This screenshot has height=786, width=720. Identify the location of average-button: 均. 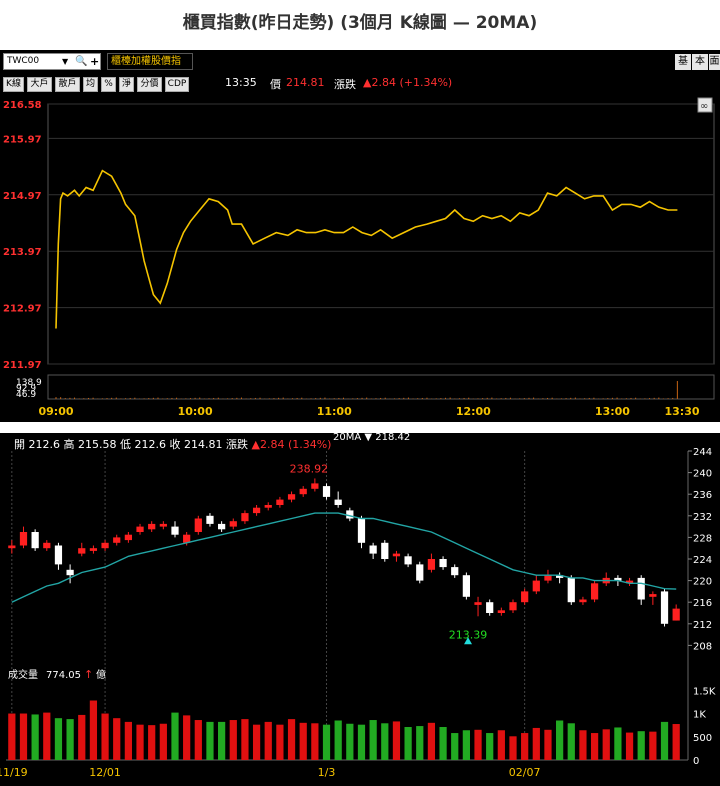
(90, 84).